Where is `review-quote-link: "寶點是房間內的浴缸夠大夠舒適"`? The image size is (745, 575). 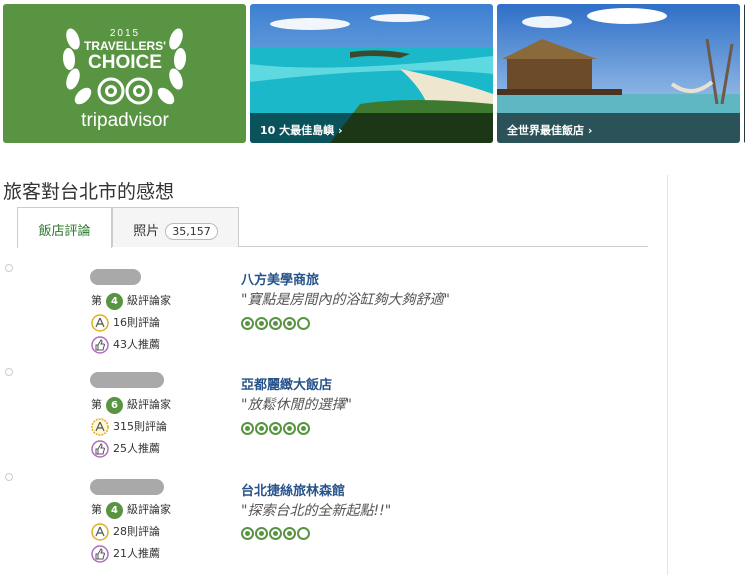
review-quote-link: "寶點是房間內的浴缸夠大夠舒適" is located at coordinates (345, 299).